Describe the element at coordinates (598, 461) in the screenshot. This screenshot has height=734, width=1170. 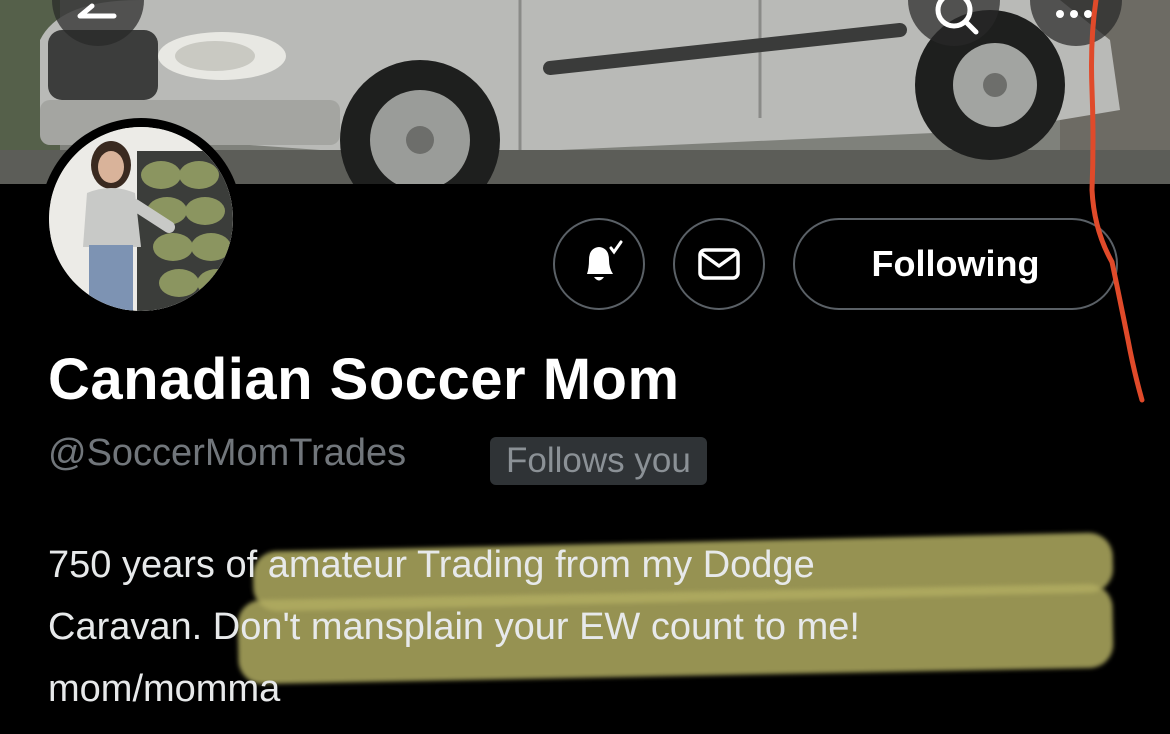
I see `follows-you-badge: Follows you` at that location.